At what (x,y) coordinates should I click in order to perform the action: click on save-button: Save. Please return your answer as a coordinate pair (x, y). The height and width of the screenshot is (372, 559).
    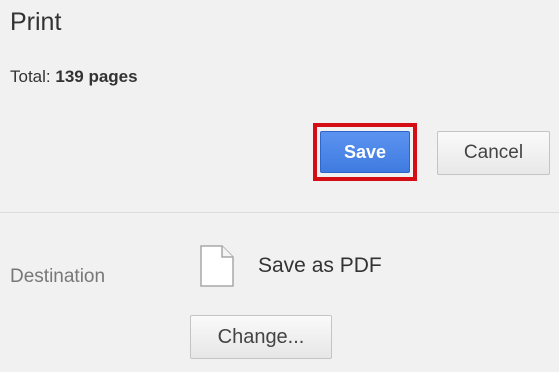
    Looking at the image, I should click on (365, 152).